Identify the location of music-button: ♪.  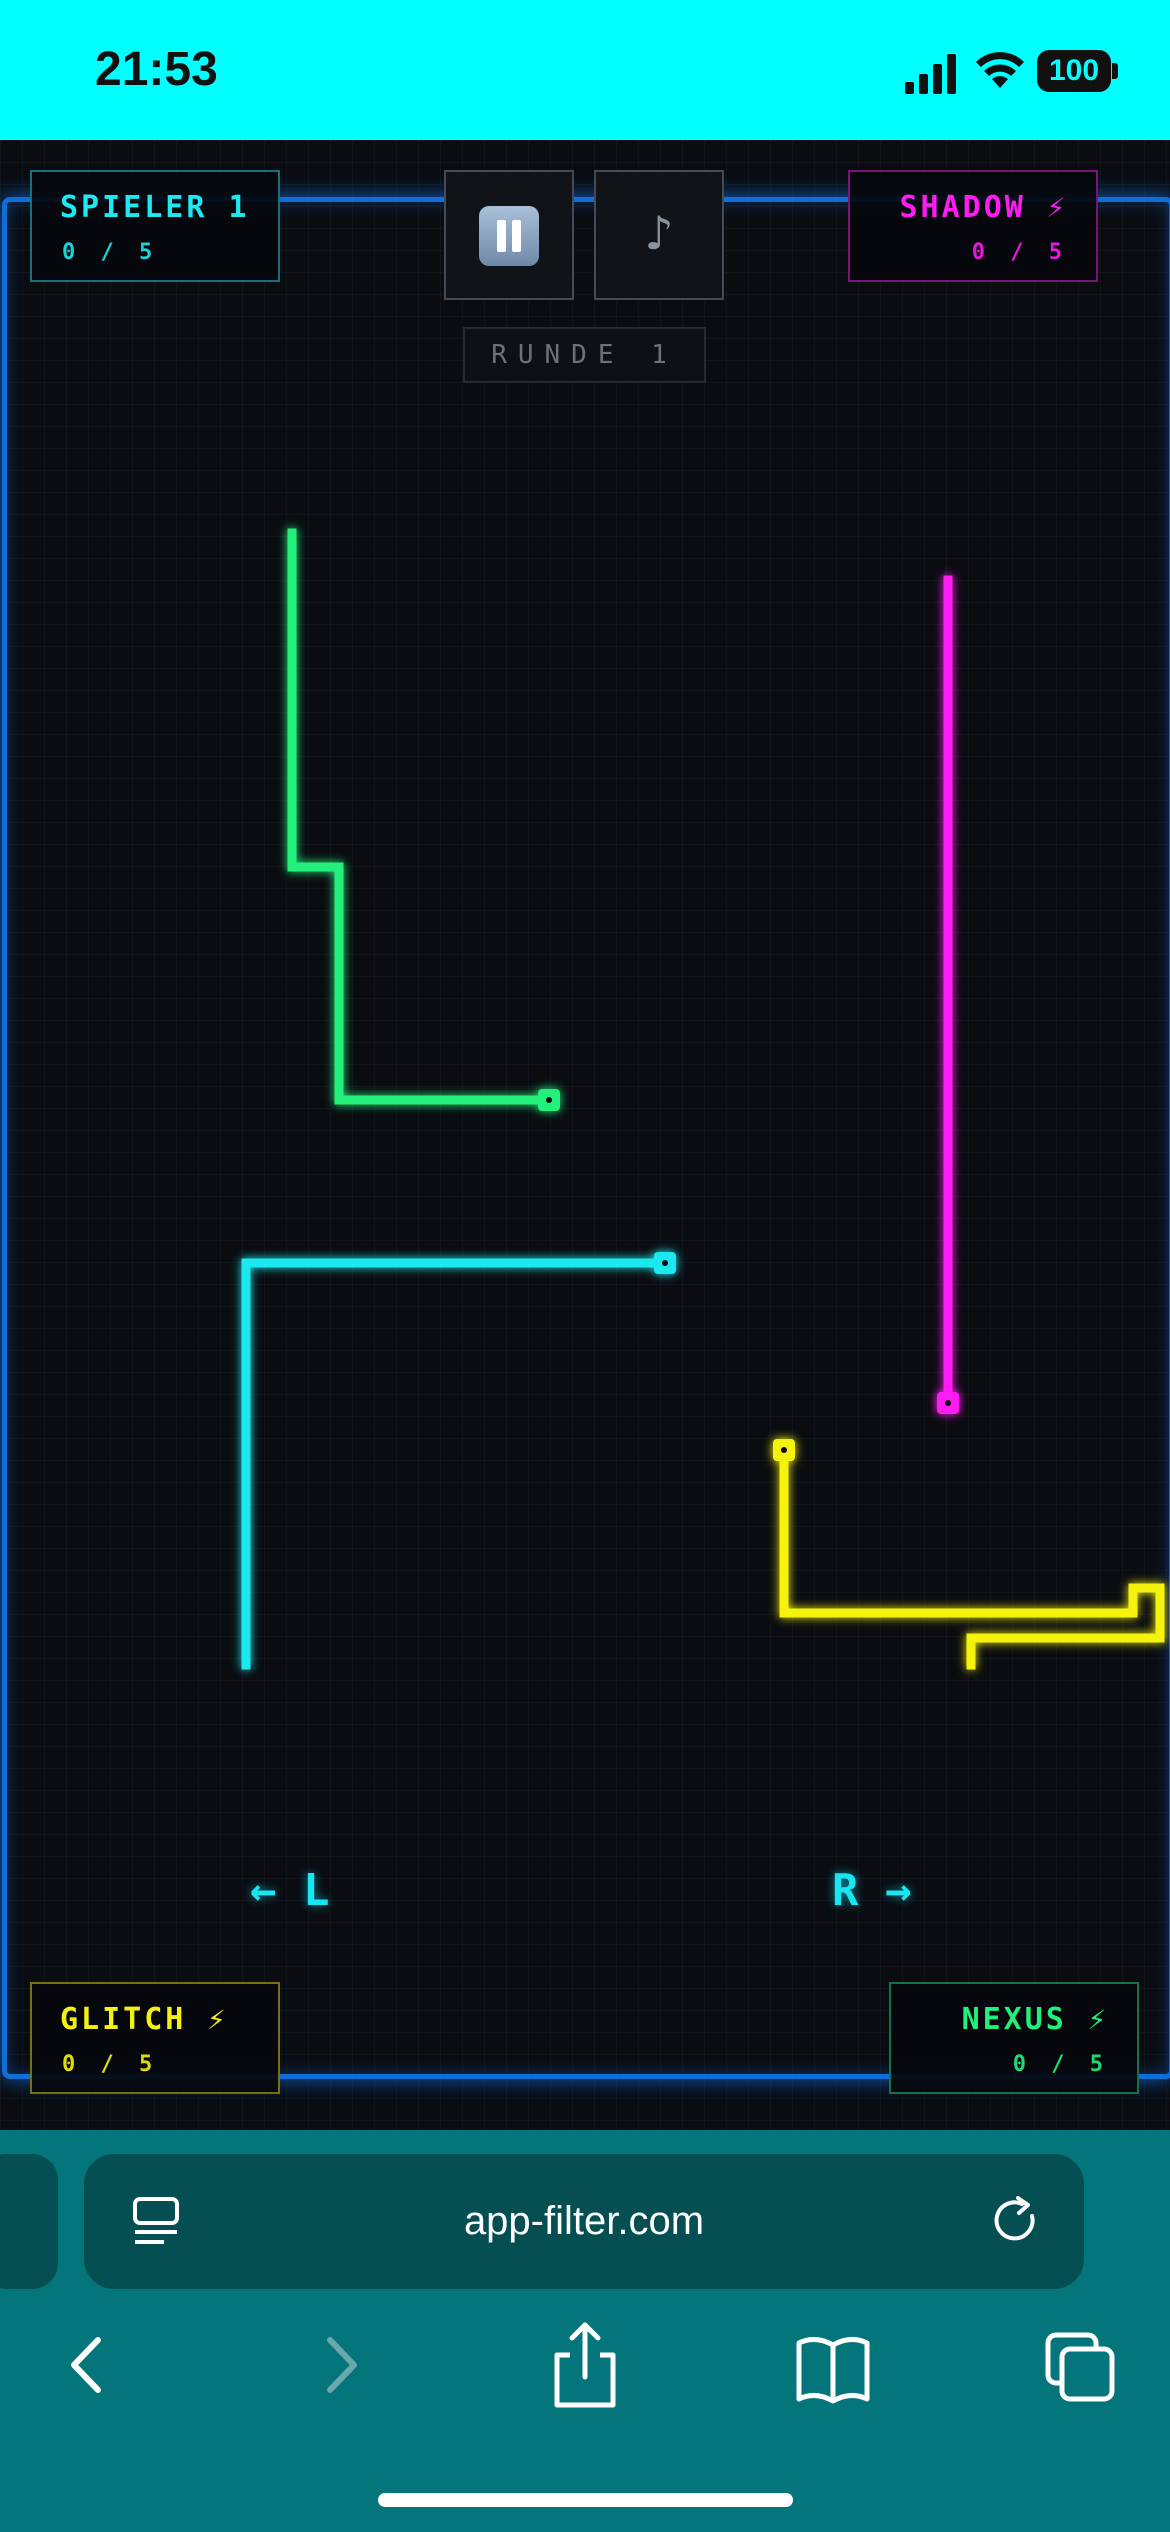
(659, 235).